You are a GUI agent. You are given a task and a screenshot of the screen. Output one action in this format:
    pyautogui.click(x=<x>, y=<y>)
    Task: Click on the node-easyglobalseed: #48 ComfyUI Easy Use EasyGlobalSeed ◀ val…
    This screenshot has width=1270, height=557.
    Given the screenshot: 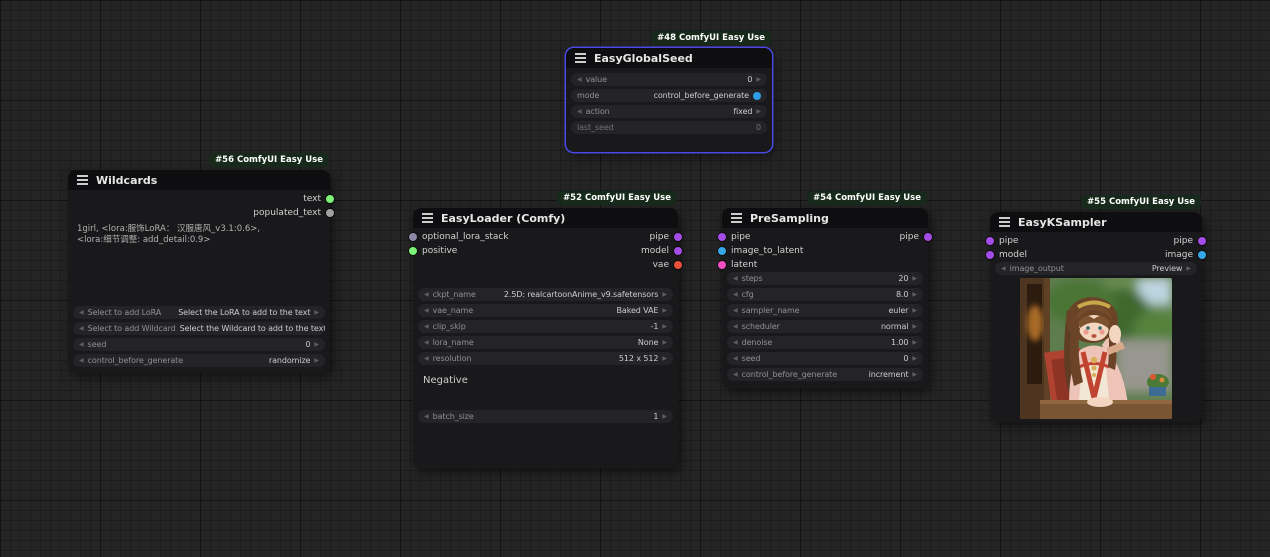 What is the action you would take?
    pyautogui.click(x=669, y=91)
    